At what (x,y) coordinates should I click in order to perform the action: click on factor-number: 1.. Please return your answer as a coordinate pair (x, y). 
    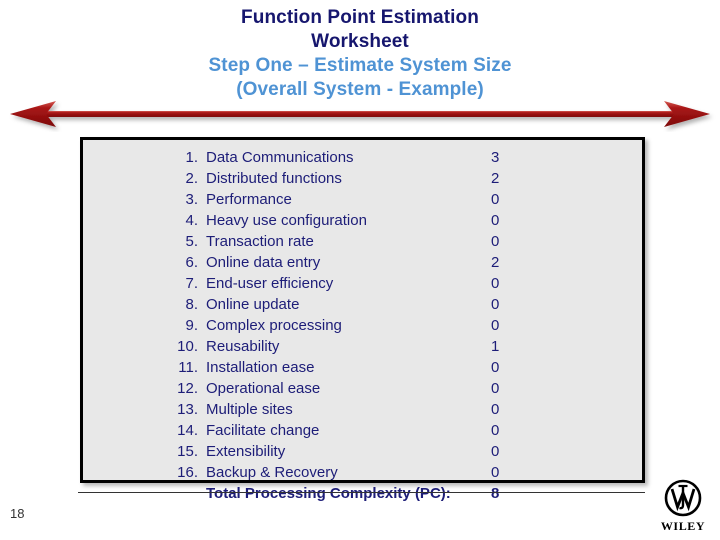
    Looking at the image, I should click on (191, 157).